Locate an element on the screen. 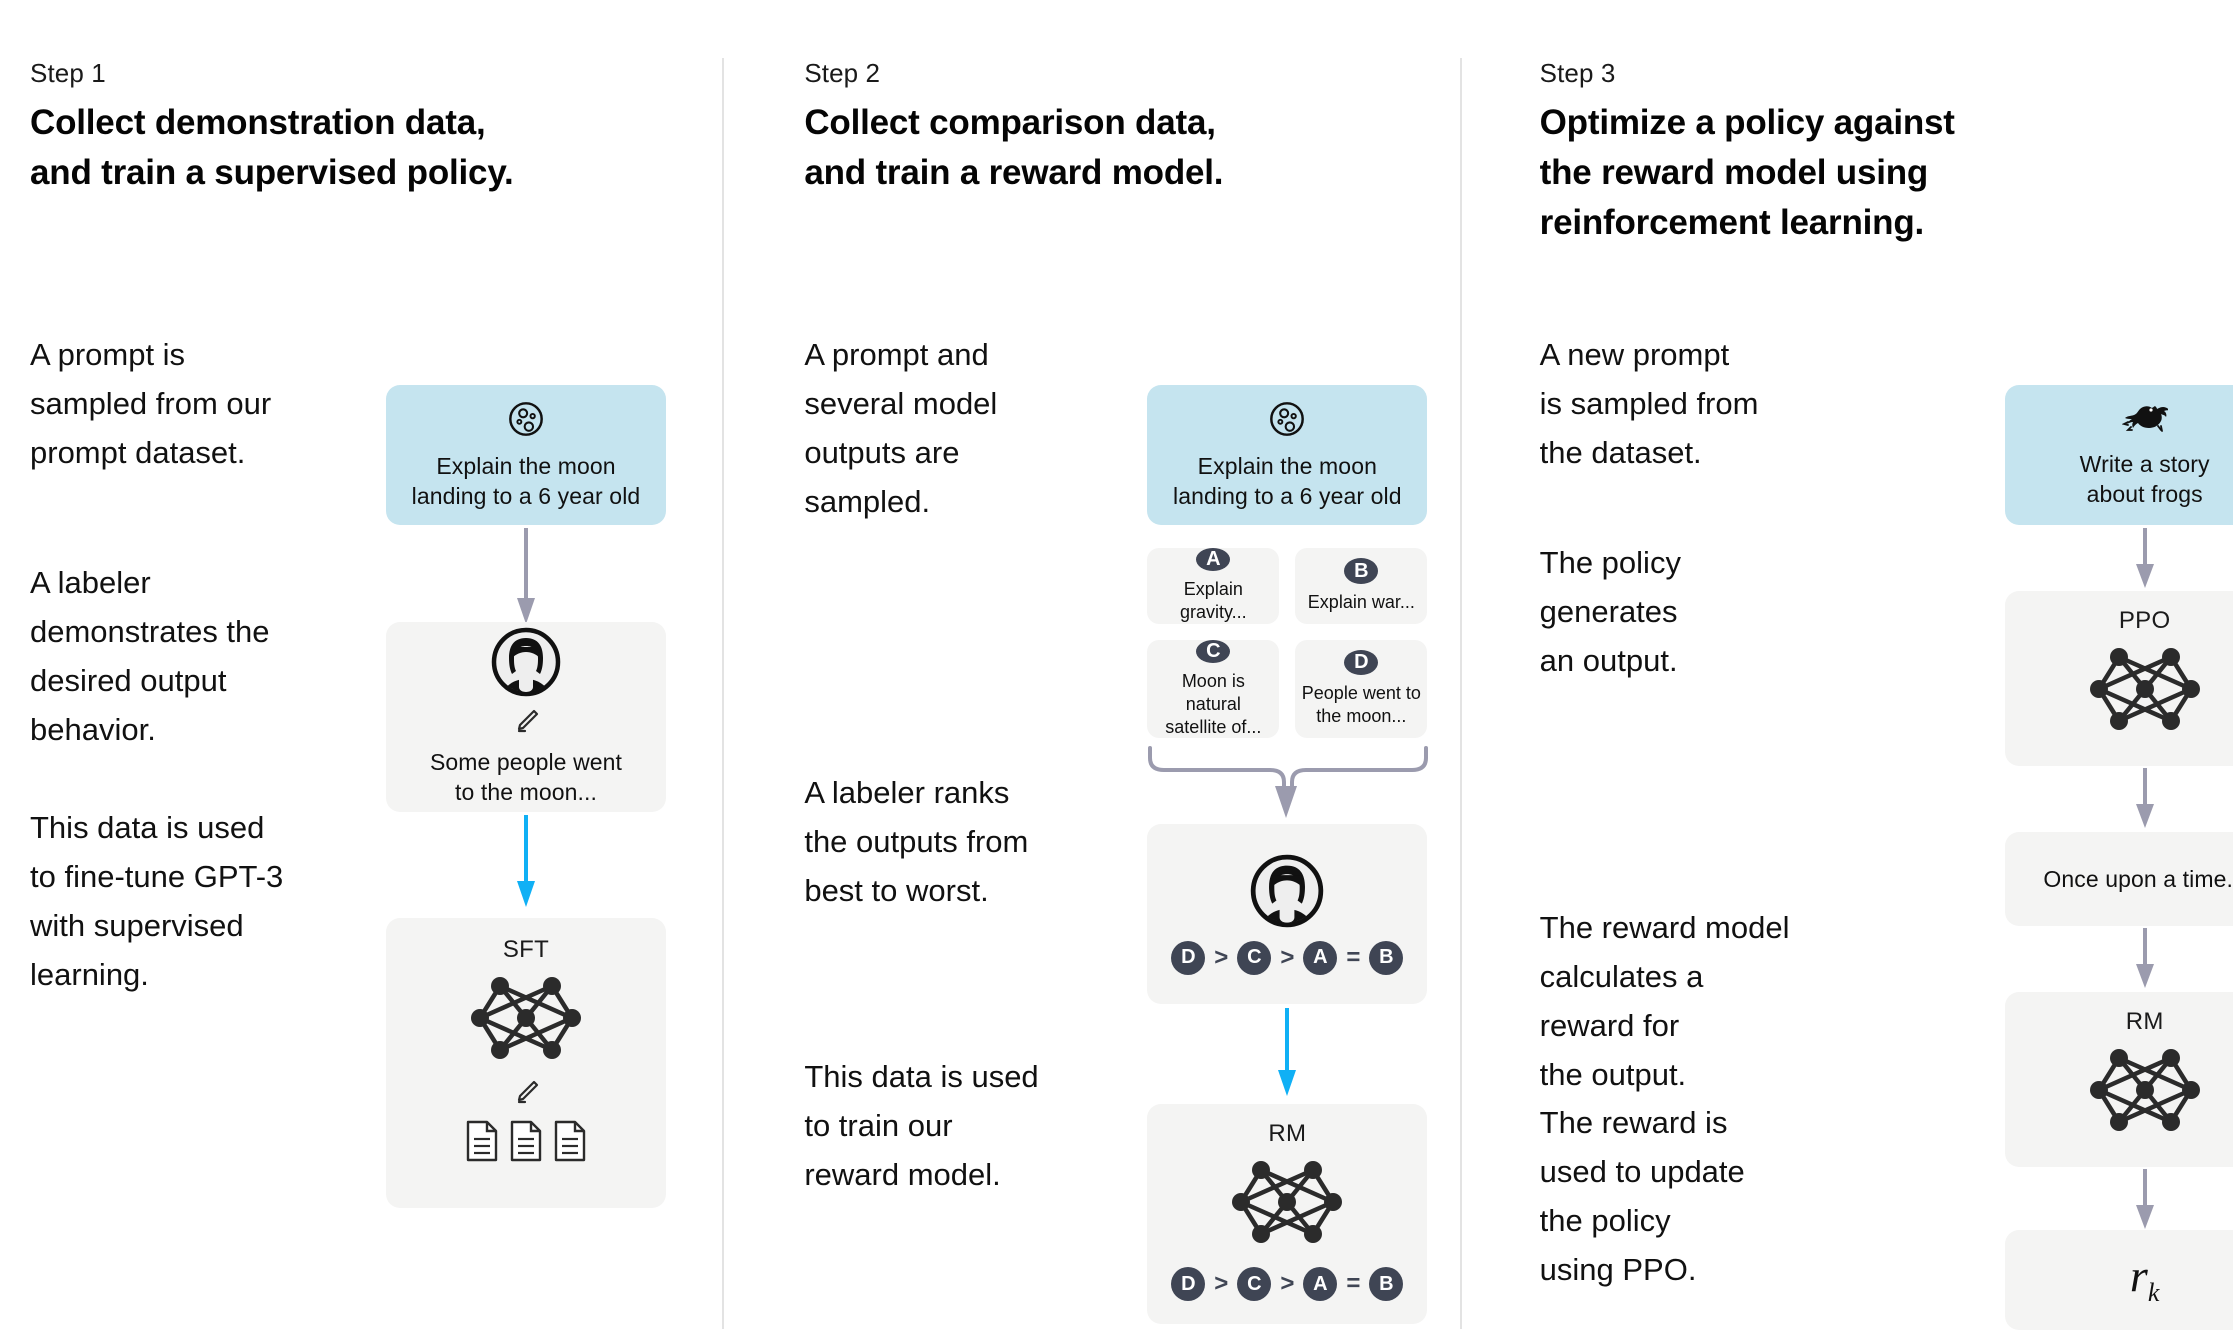 The width and height of the screenshot is (2233, 1341). arrow-prompt-to-ppo is located at coordinates (2144, 558).